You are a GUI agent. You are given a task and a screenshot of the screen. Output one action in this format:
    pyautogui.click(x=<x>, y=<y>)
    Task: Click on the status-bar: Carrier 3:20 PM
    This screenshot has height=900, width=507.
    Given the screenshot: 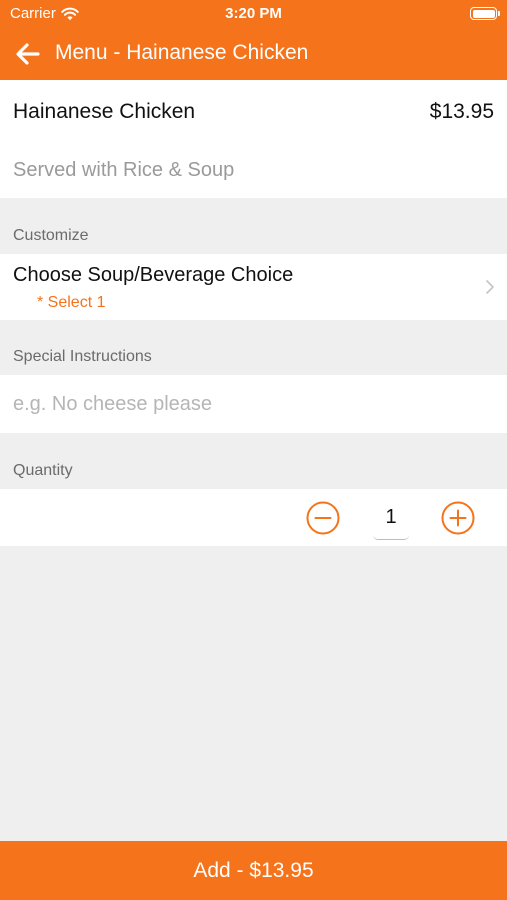 What is the action you would take?
    pyautogui.click(x=253, y=14)
    